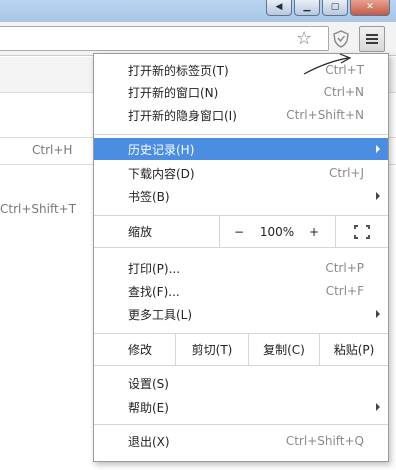  I want to click on menu-item-new-tab: 打开新的标签页(T) Ctrl+T, so click(241, 70).